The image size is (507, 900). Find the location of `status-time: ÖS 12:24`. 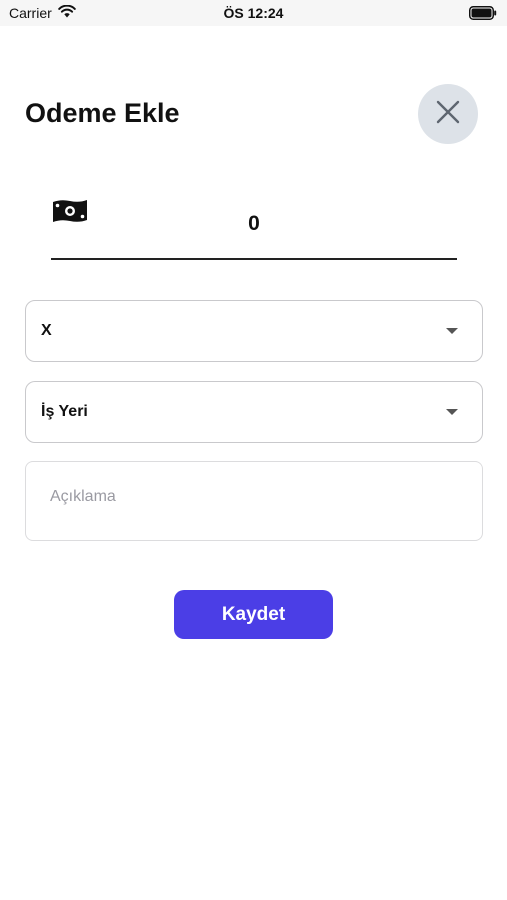

status-time: ÖS 12:24 is located at coordinates (253, 13).